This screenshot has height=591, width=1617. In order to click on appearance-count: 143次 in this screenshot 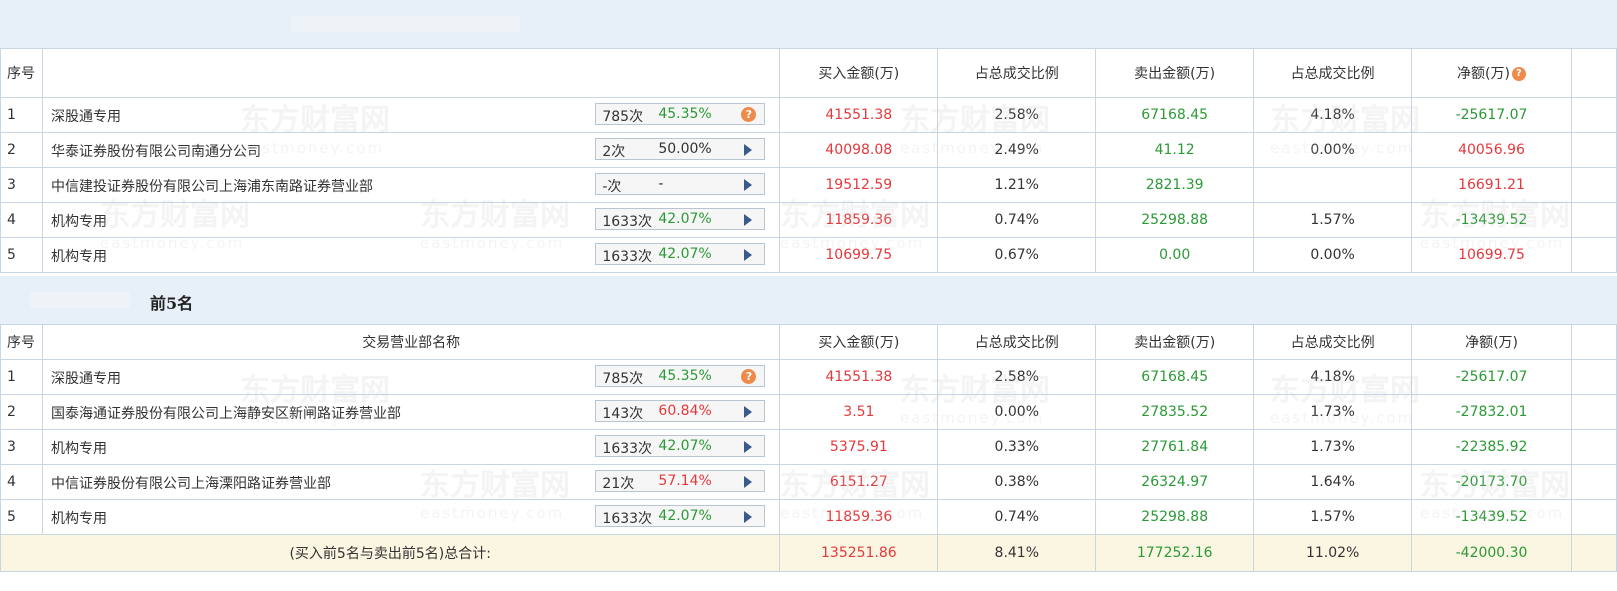, I will do `click(623, 414)`.